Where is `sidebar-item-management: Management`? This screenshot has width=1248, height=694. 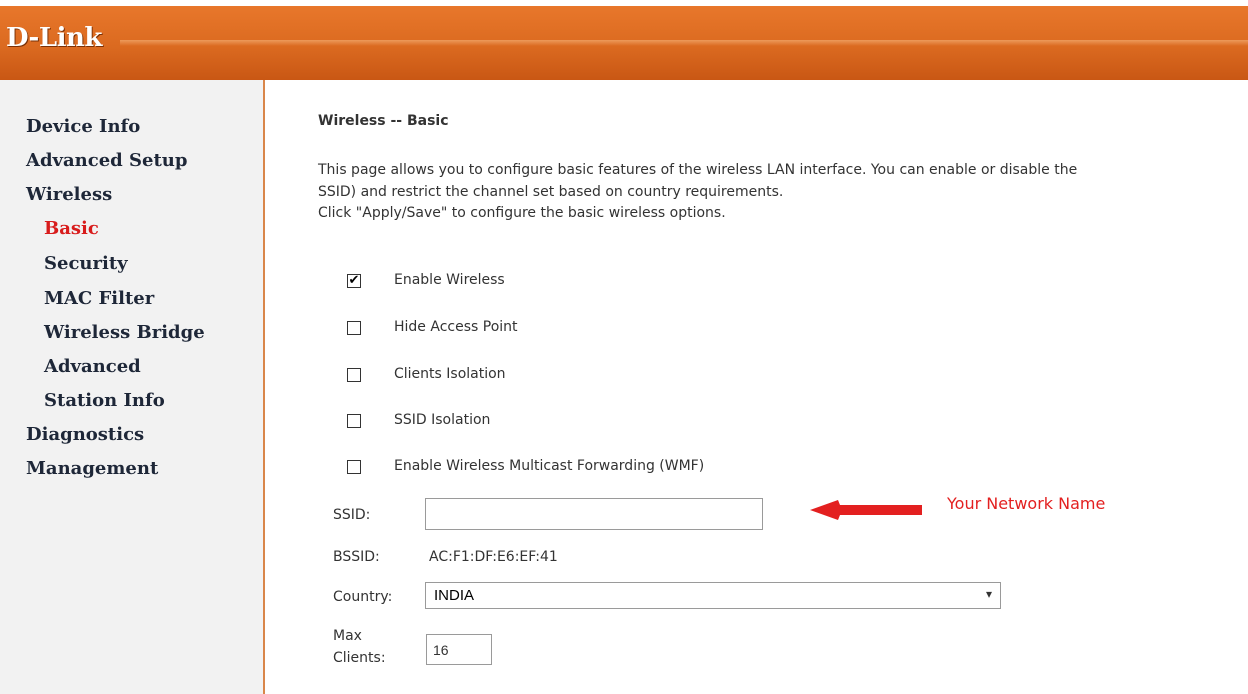 sidebar-item-management: Management is located at coordinates (92, 468).